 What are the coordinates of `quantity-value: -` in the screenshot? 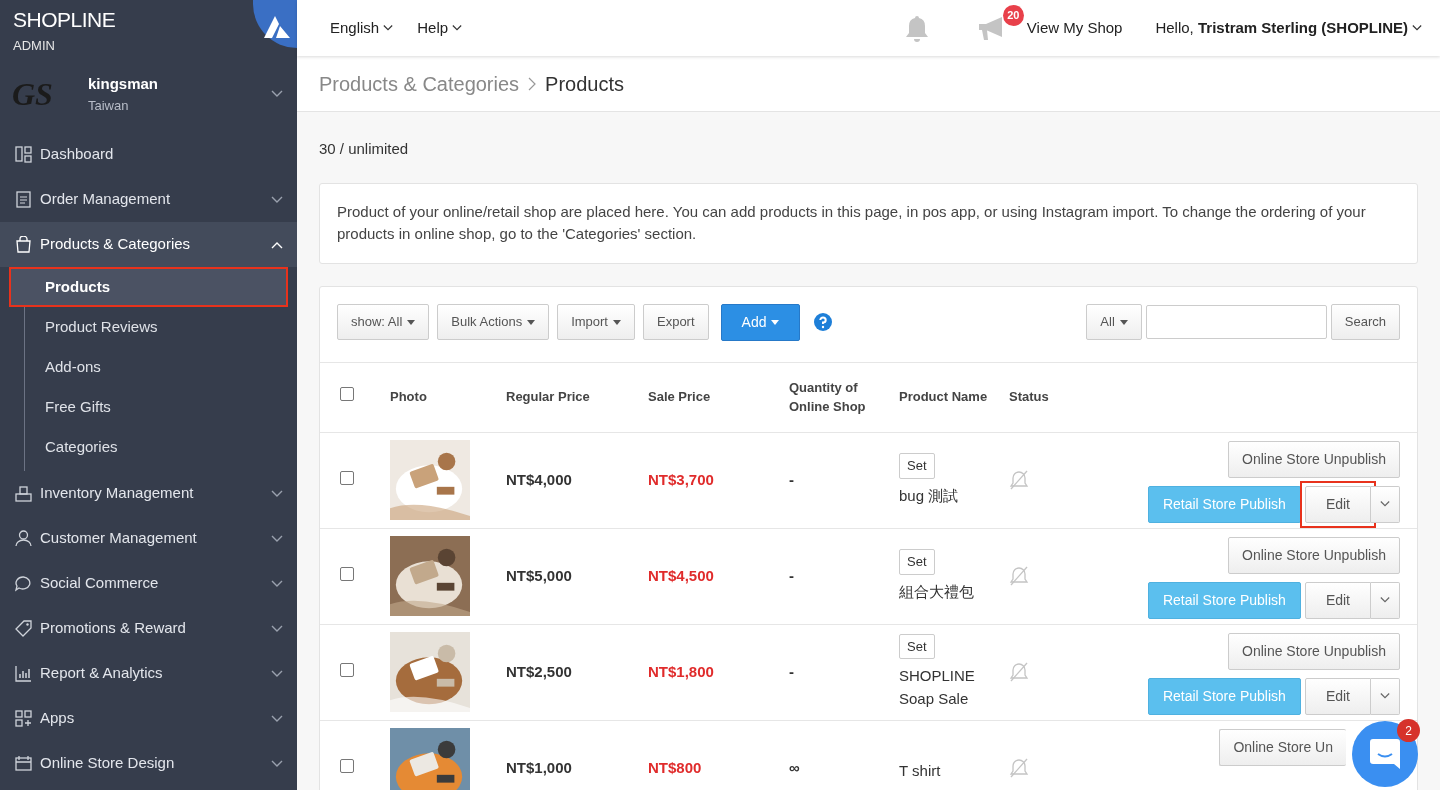 It's located at (791, 479).